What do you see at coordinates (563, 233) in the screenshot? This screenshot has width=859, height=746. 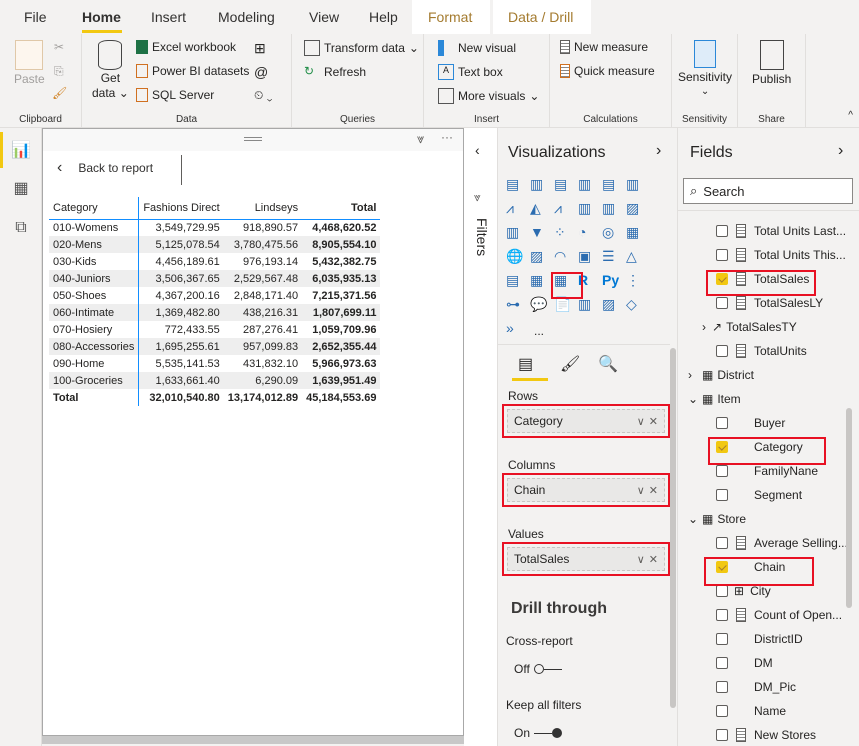 I see `scatter-icon: ⁘` at bounding box center [563, 233].